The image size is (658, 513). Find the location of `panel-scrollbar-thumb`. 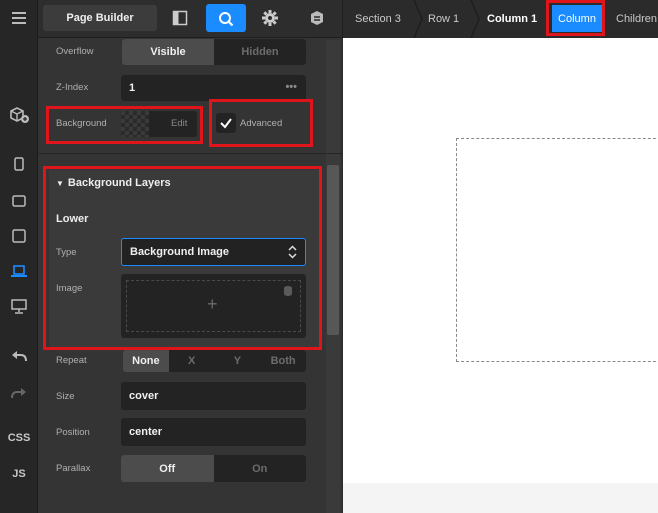

panel-scrollbar-thumb is located at coordinates (333, 250).